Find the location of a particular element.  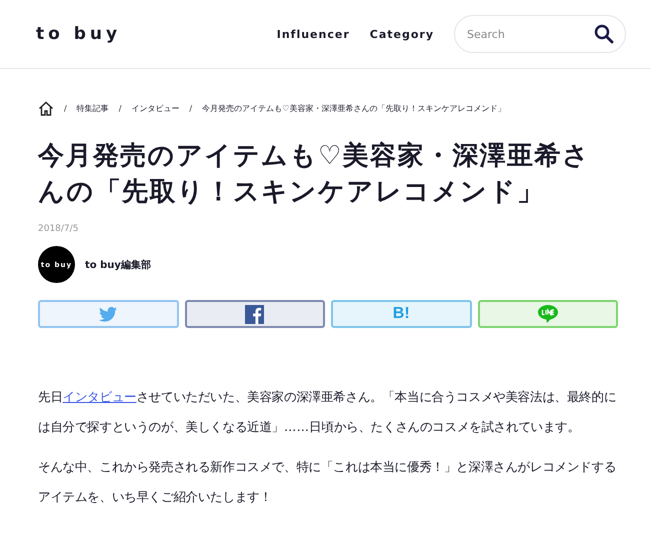

article-title: 今月発売のアイテムも♡美容家・深澤亜希さんの「先取り！スキンケアレコメンド」 is located at coordinates (315, 174).